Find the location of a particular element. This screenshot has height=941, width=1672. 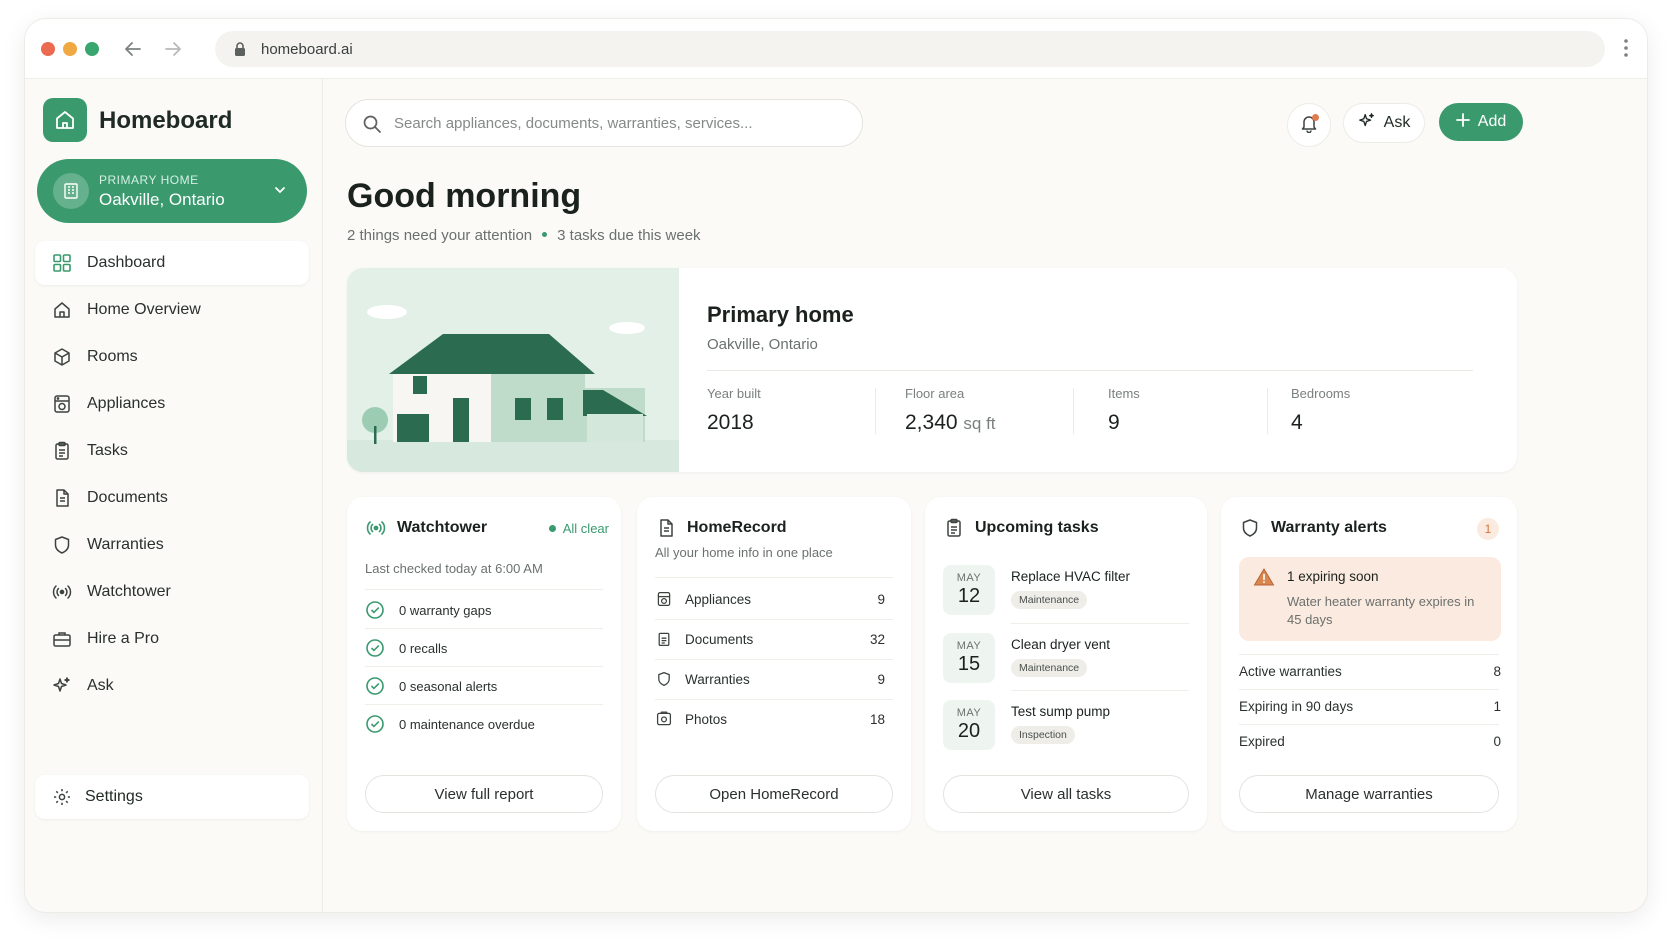

add-button: Add is located at coordinates (1481, 122).